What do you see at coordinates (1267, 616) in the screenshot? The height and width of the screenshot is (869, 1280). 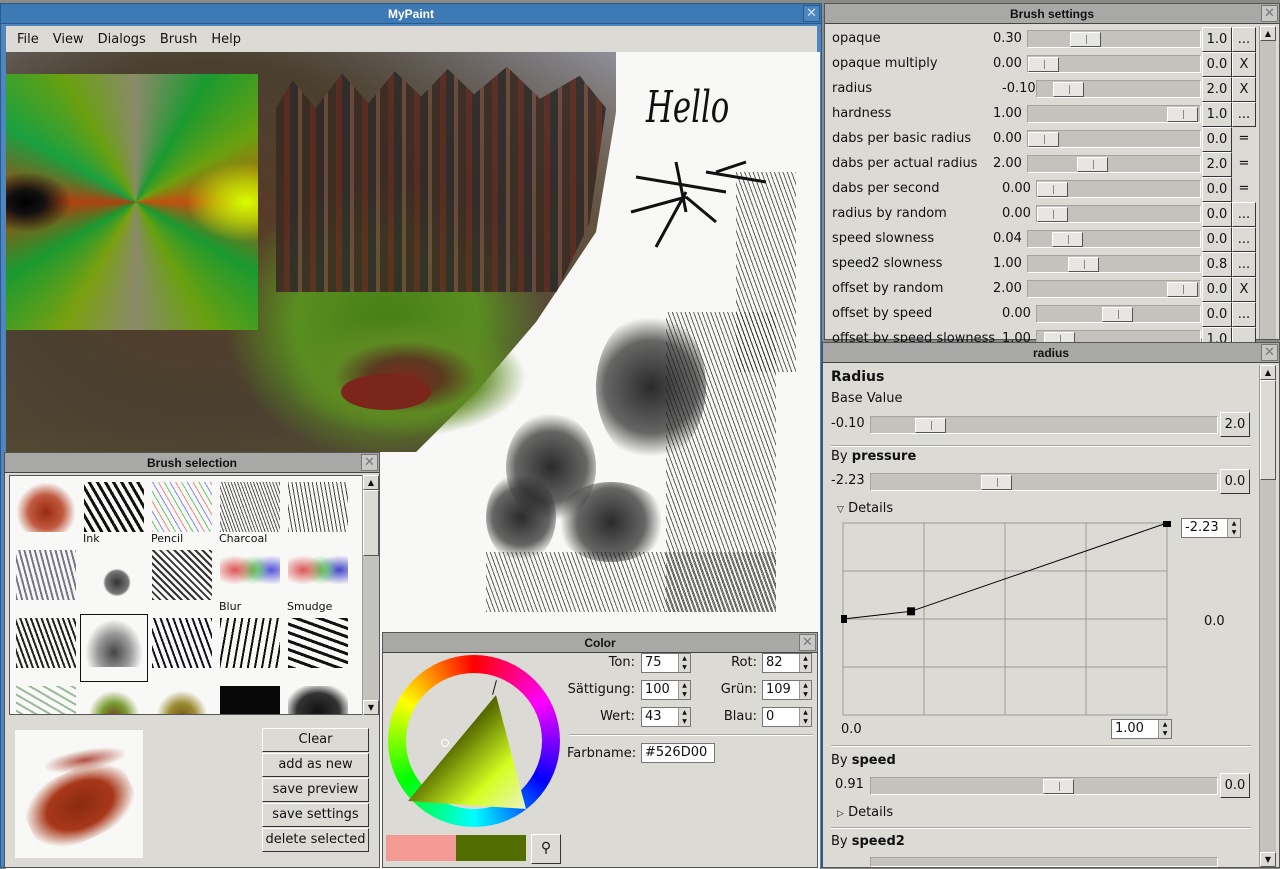 I see `radius-scrollbar: ▲ ▼` at bounding box center [1267, 616].